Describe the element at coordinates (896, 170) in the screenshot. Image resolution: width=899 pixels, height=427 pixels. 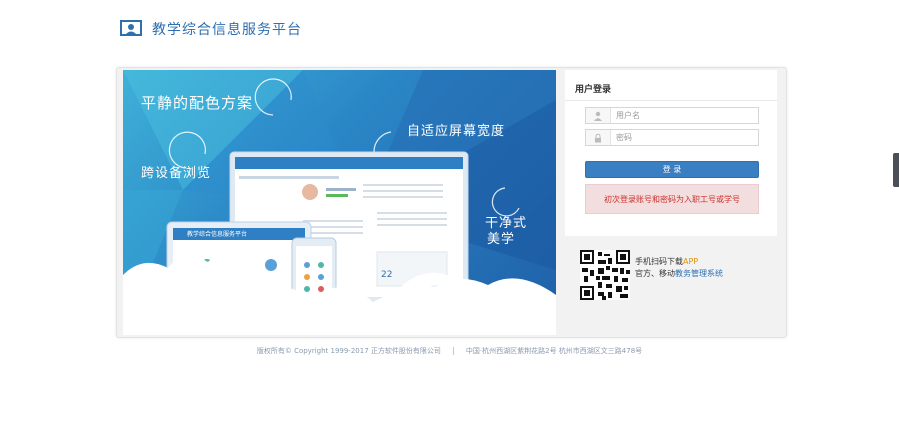
I see `side-toolbar-tab` at that location.